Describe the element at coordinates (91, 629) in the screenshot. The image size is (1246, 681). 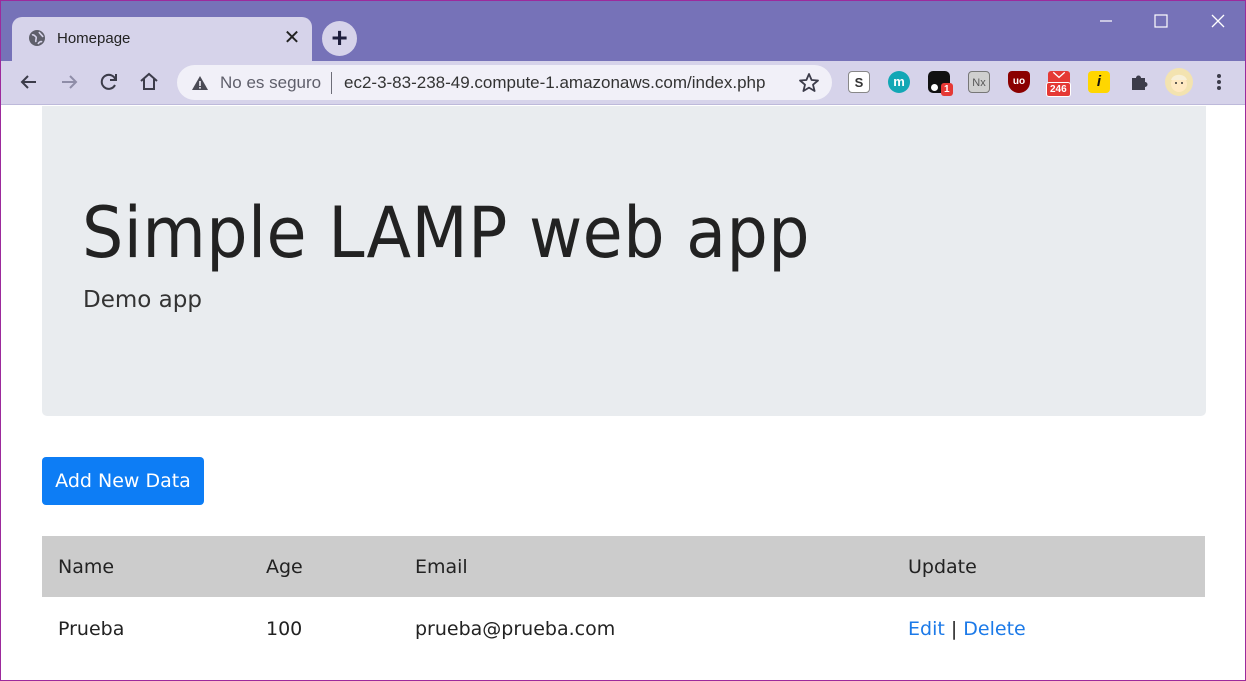
I see `cell-name: Prueba` at that location.